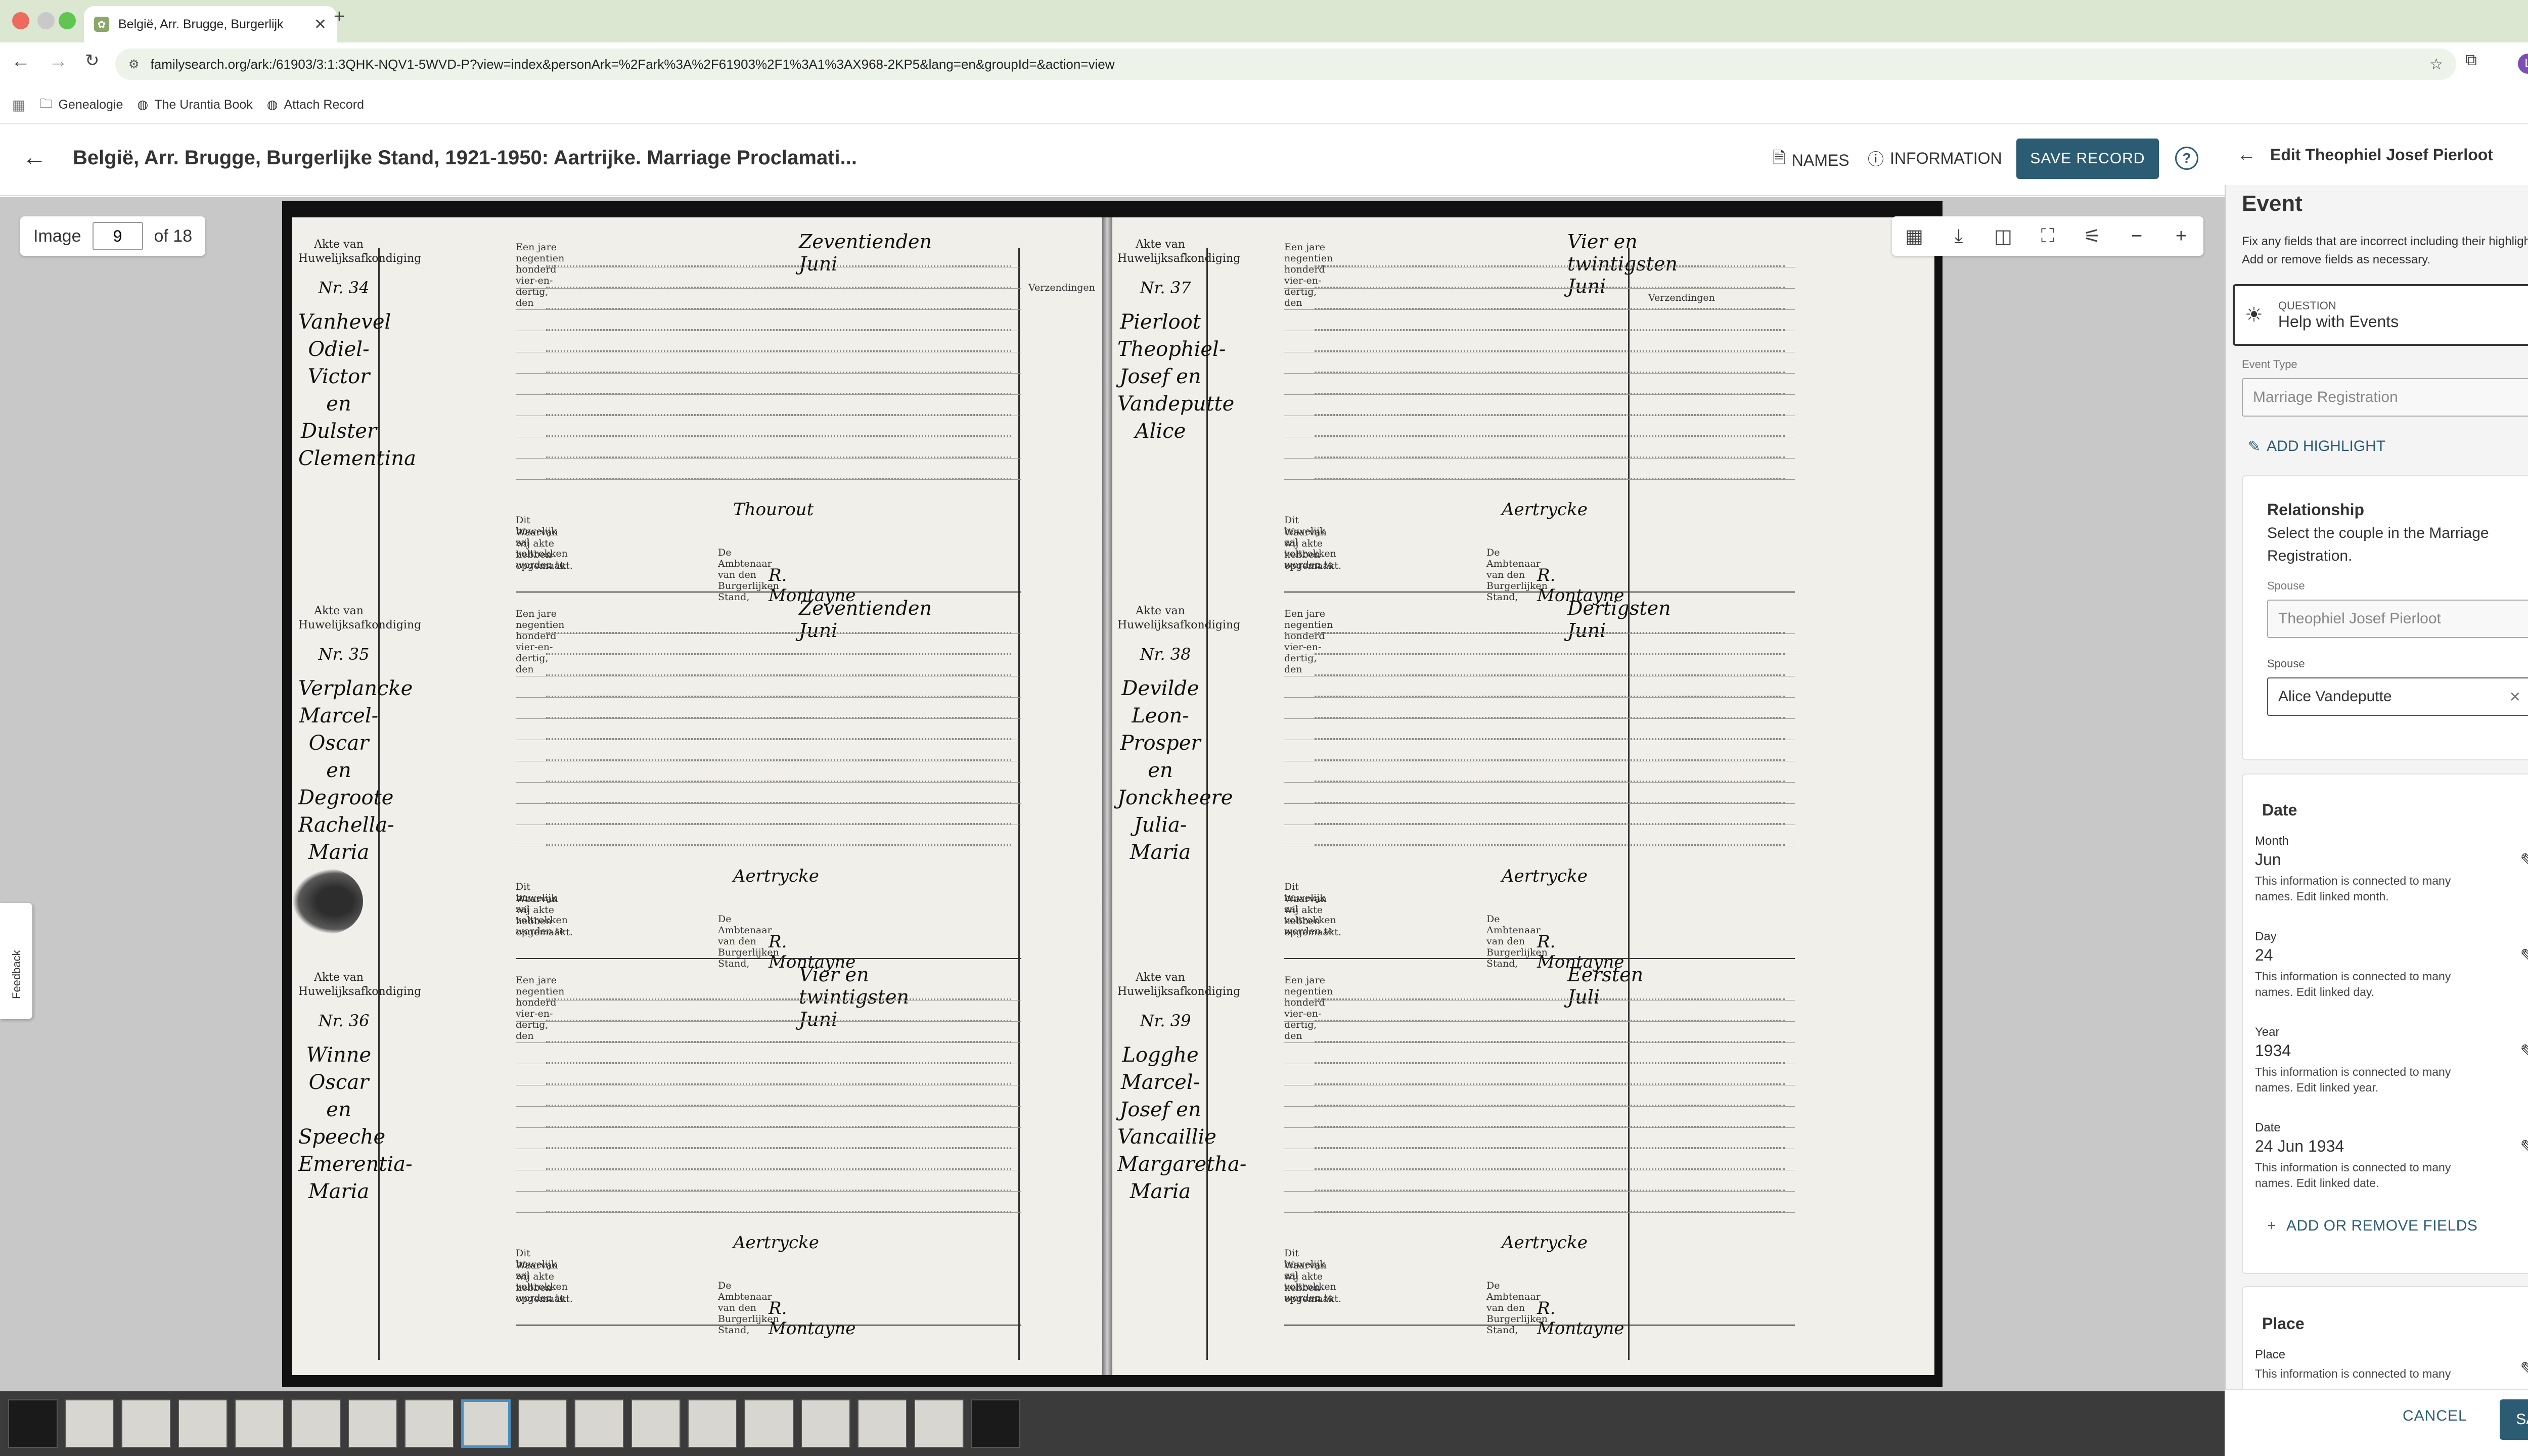 This screenshot has width=2528, height=1456. I want to click on add-highlight-button: ✎ ADD HIGHLIGHT, so click(2317, 447).